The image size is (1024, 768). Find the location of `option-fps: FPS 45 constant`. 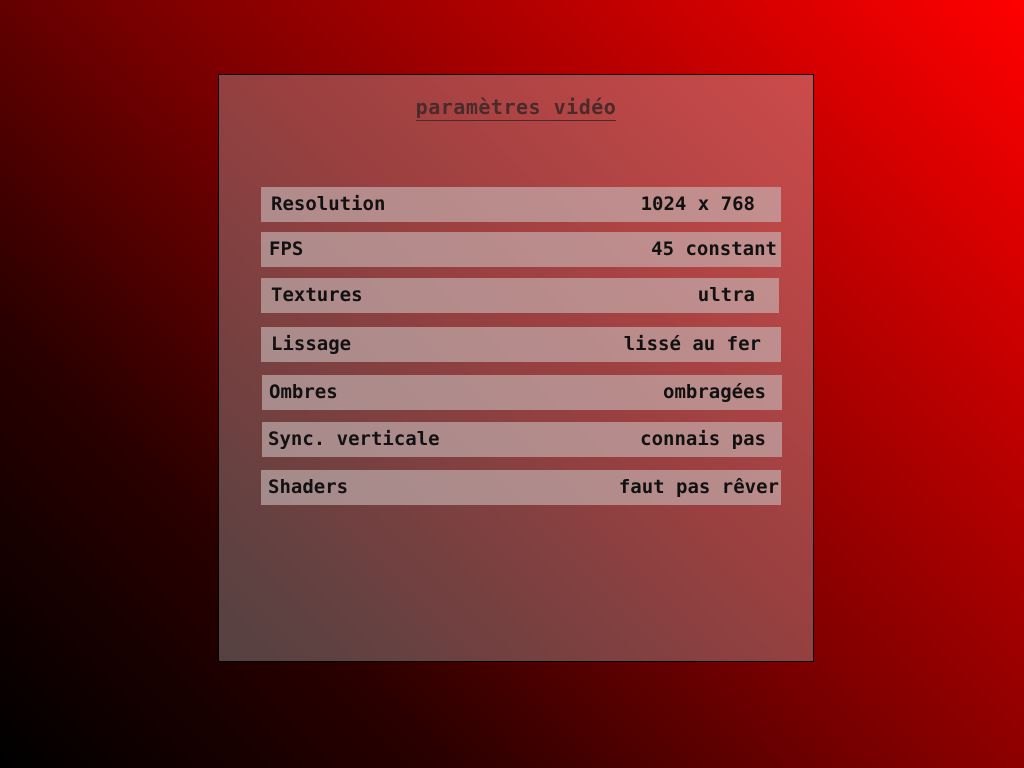

option-fps: FPS 45 constant is located at coordinates (521, 249).